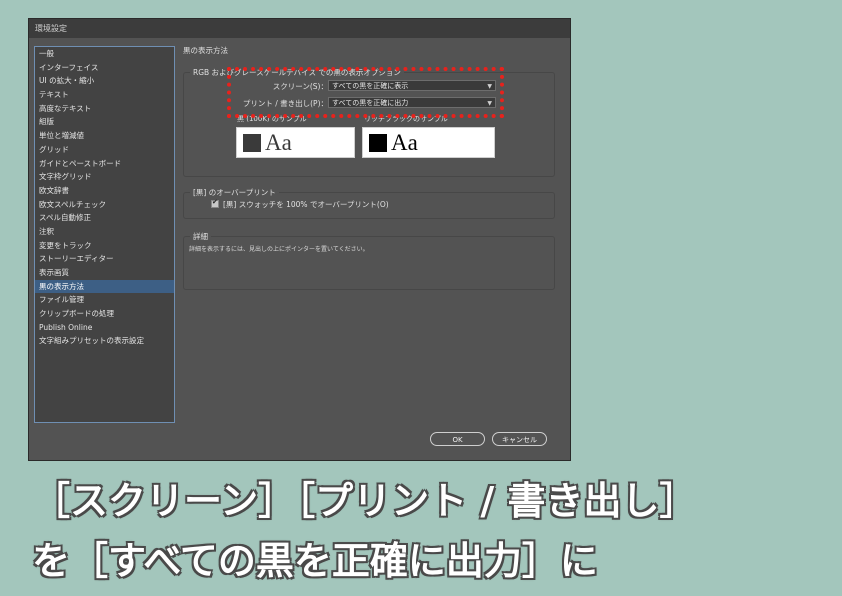  Describe the element at coordinates (457, 439) in the screenshot. I see `ok-button: OK` at that location.